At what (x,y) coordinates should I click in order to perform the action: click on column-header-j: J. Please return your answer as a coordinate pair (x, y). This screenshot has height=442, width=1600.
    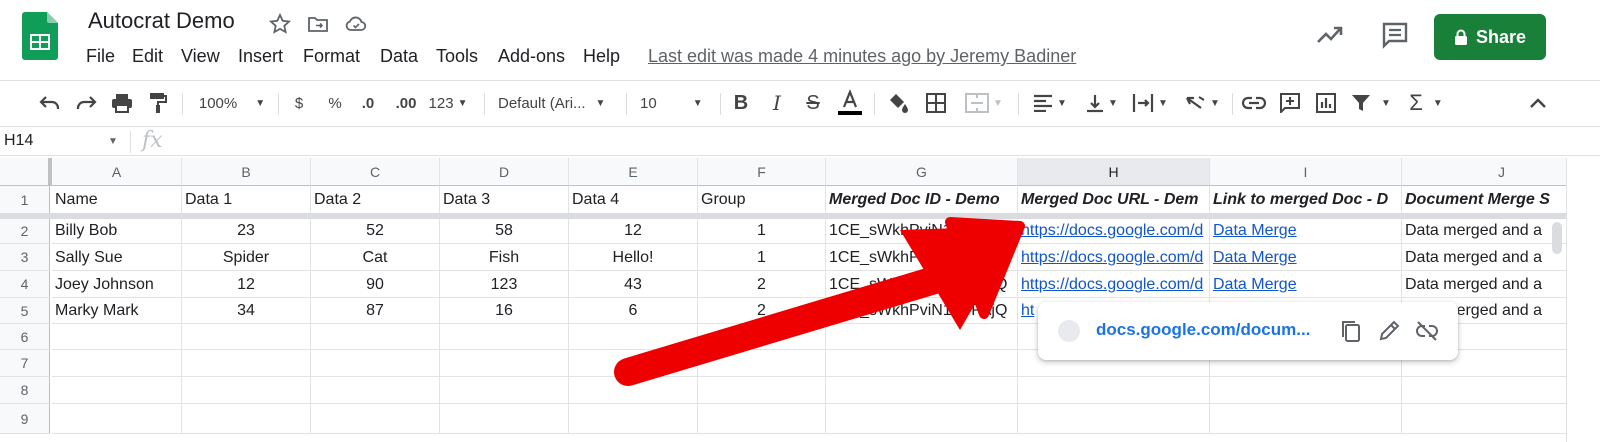
    Looking at the image, I should click on (1484, 172).